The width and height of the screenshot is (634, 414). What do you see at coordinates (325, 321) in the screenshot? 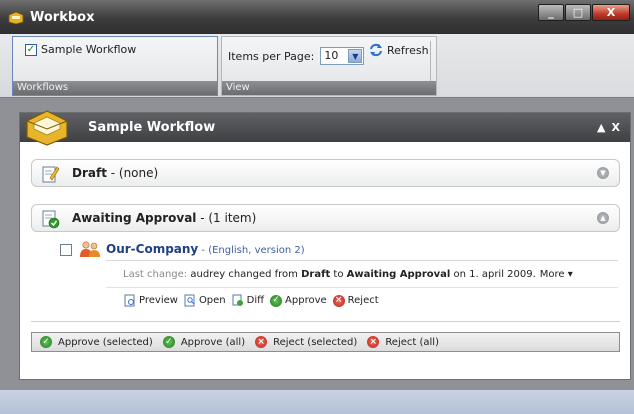
I see `bulk-divider` at bounding box center [325, 321].